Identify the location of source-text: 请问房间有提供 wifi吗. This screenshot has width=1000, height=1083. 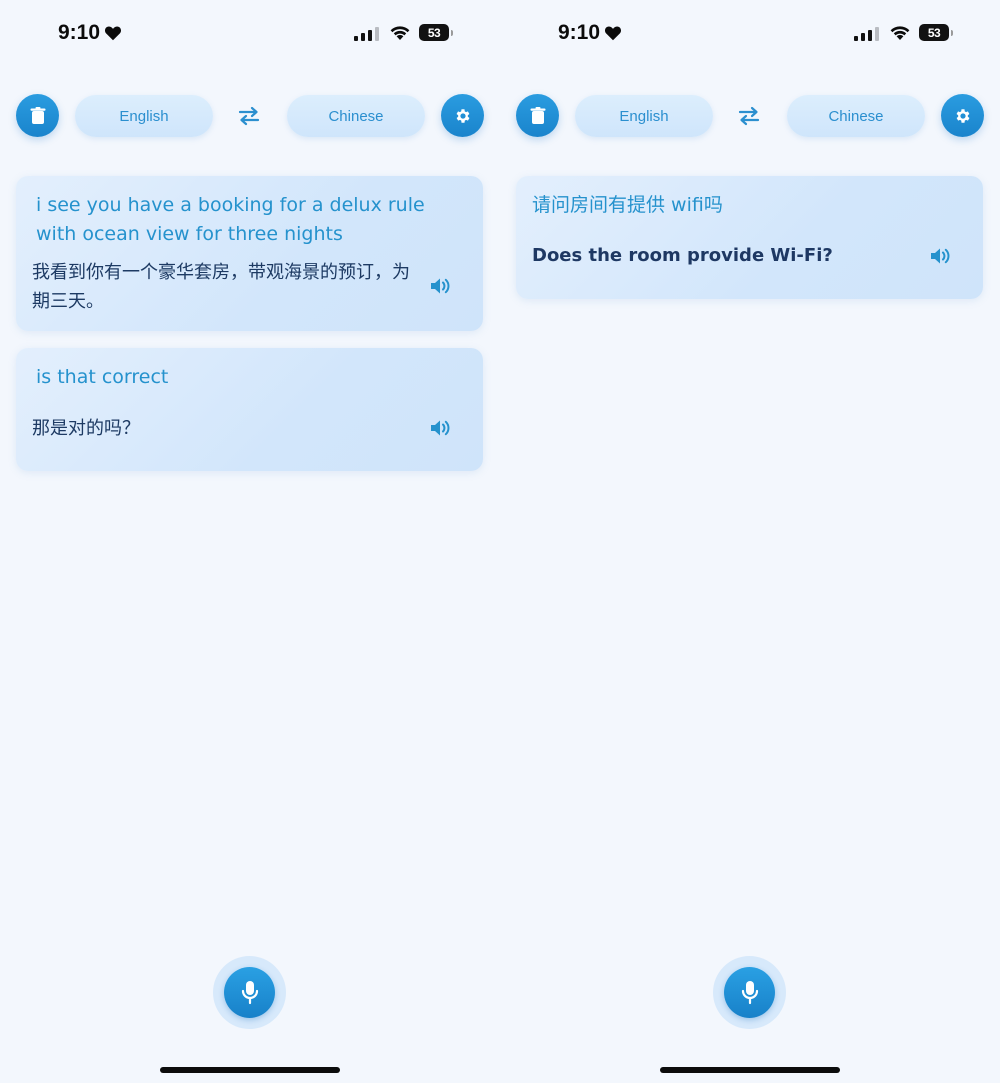
(627, 205).